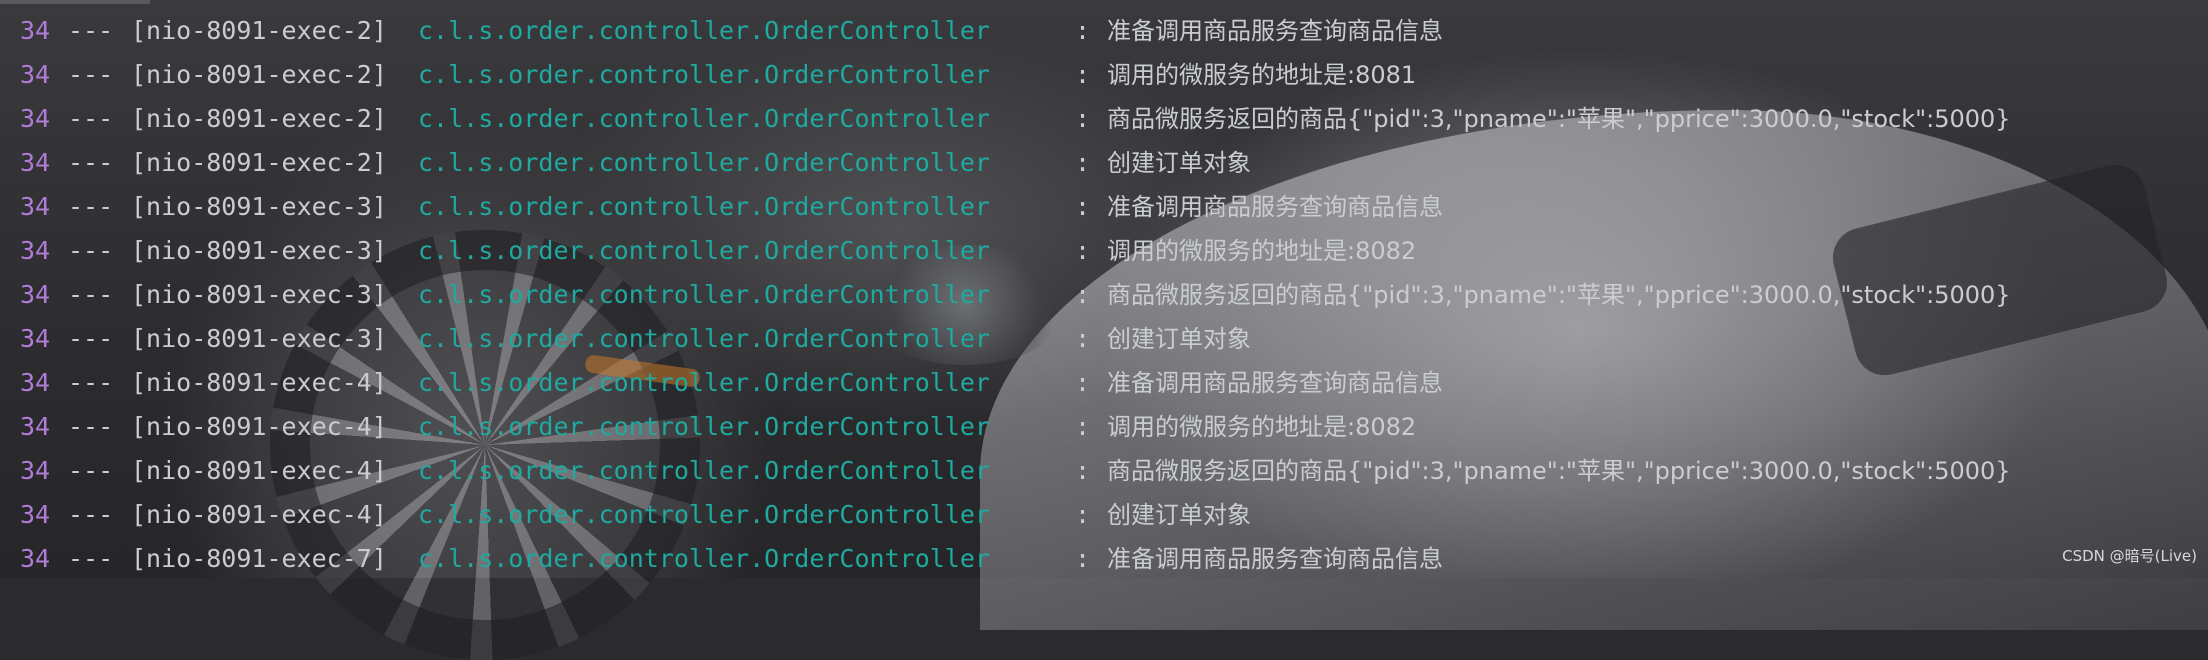 This screenshot has height=660, width=2208. I want to click on watermark-text: CSDN @暗号(Live), so click(2129, 556).